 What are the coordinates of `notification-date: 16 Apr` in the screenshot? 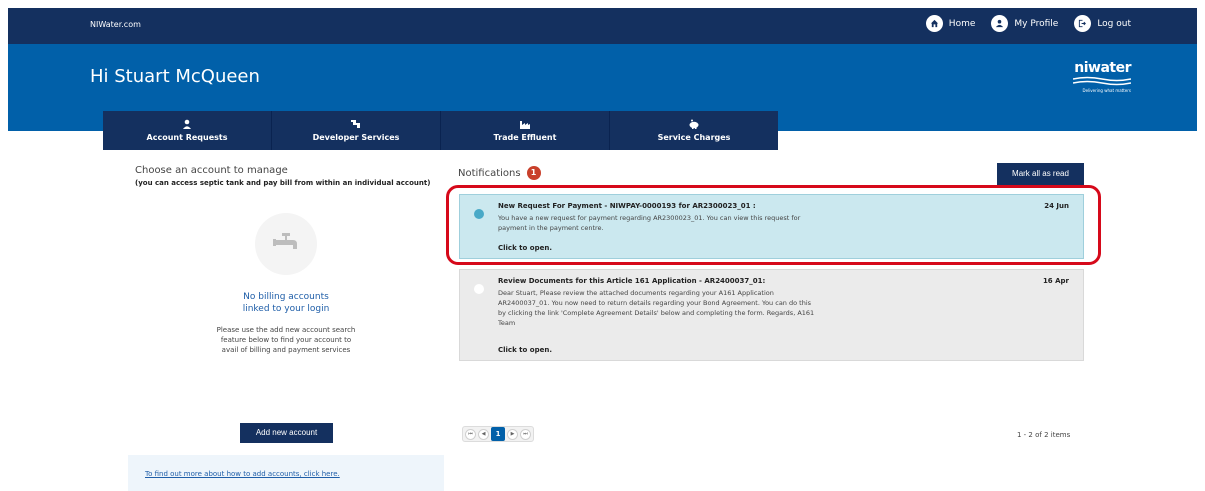 It's located at (1055, 281).